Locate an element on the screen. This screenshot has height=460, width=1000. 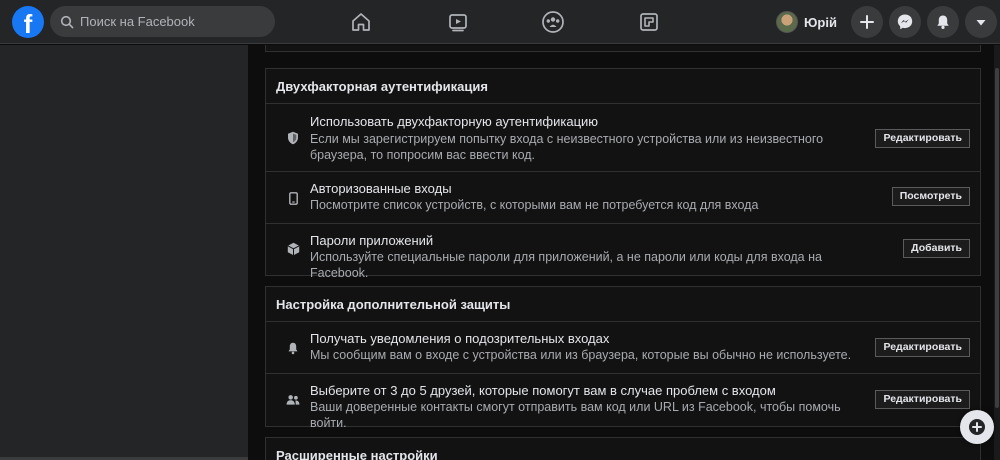
section-title: Расширенные настройки is located at coordinates (357, 454).